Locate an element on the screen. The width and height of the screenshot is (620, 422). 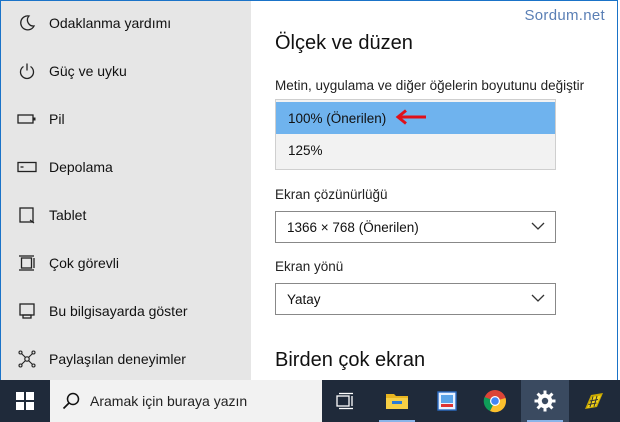
sidebar-item-tablet: Tablet is located at coordinates (126, 215).